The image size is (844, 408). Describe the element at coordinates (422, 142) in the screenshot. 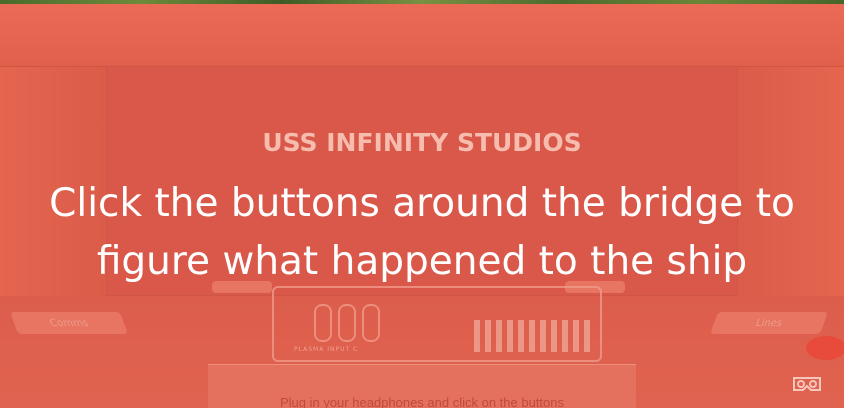

I see `studio-name: USS INFINITY STUDIOS` at that location.